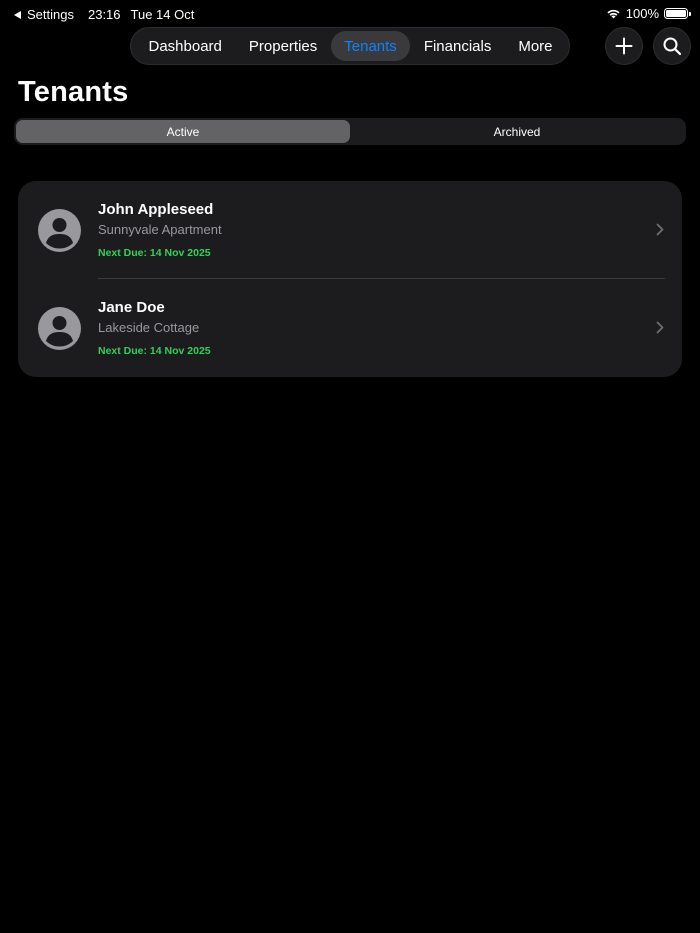 The width and height of the screenshot is (700, 933). I want to click on segment-active: Active, so click(183, 131).